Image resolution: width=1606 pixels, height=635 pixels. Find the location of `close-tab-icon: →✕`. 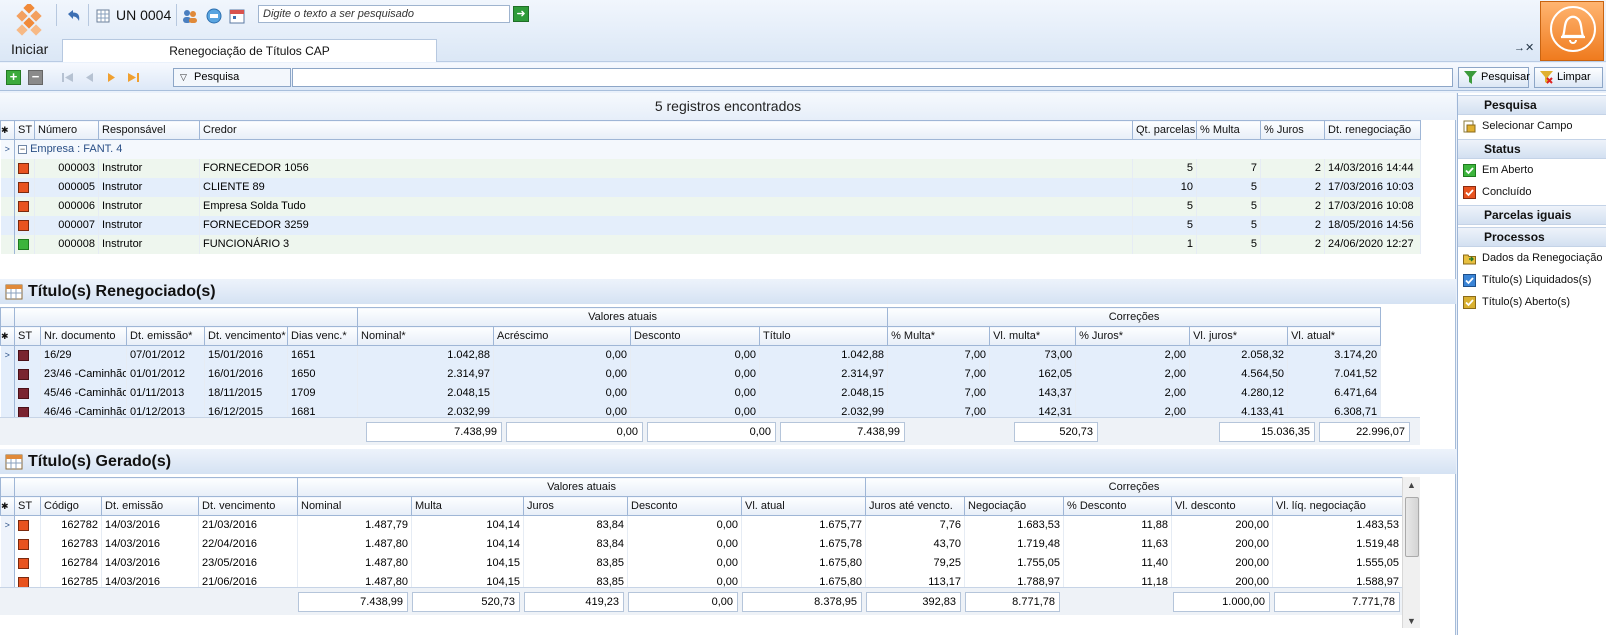

close-tab-icon: →✕ is located at coordinates (1524, 47).